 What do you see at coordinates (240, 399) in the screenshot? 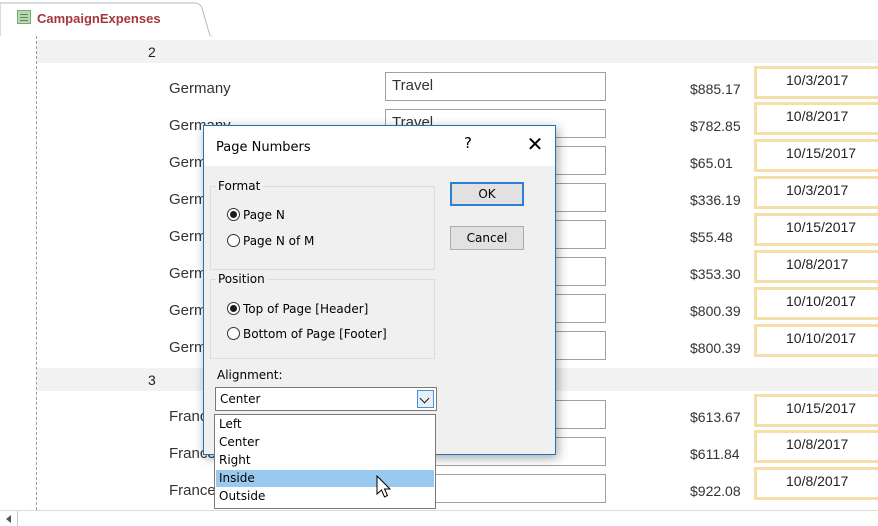
I see `alignment-selected-value: Center` at bounding box center [240, 399].